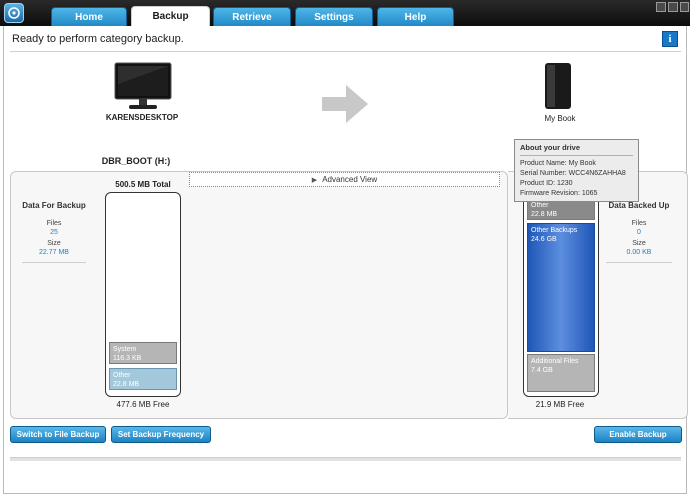  I want to click on stats-title: Data For Backup, so click(54, 205).